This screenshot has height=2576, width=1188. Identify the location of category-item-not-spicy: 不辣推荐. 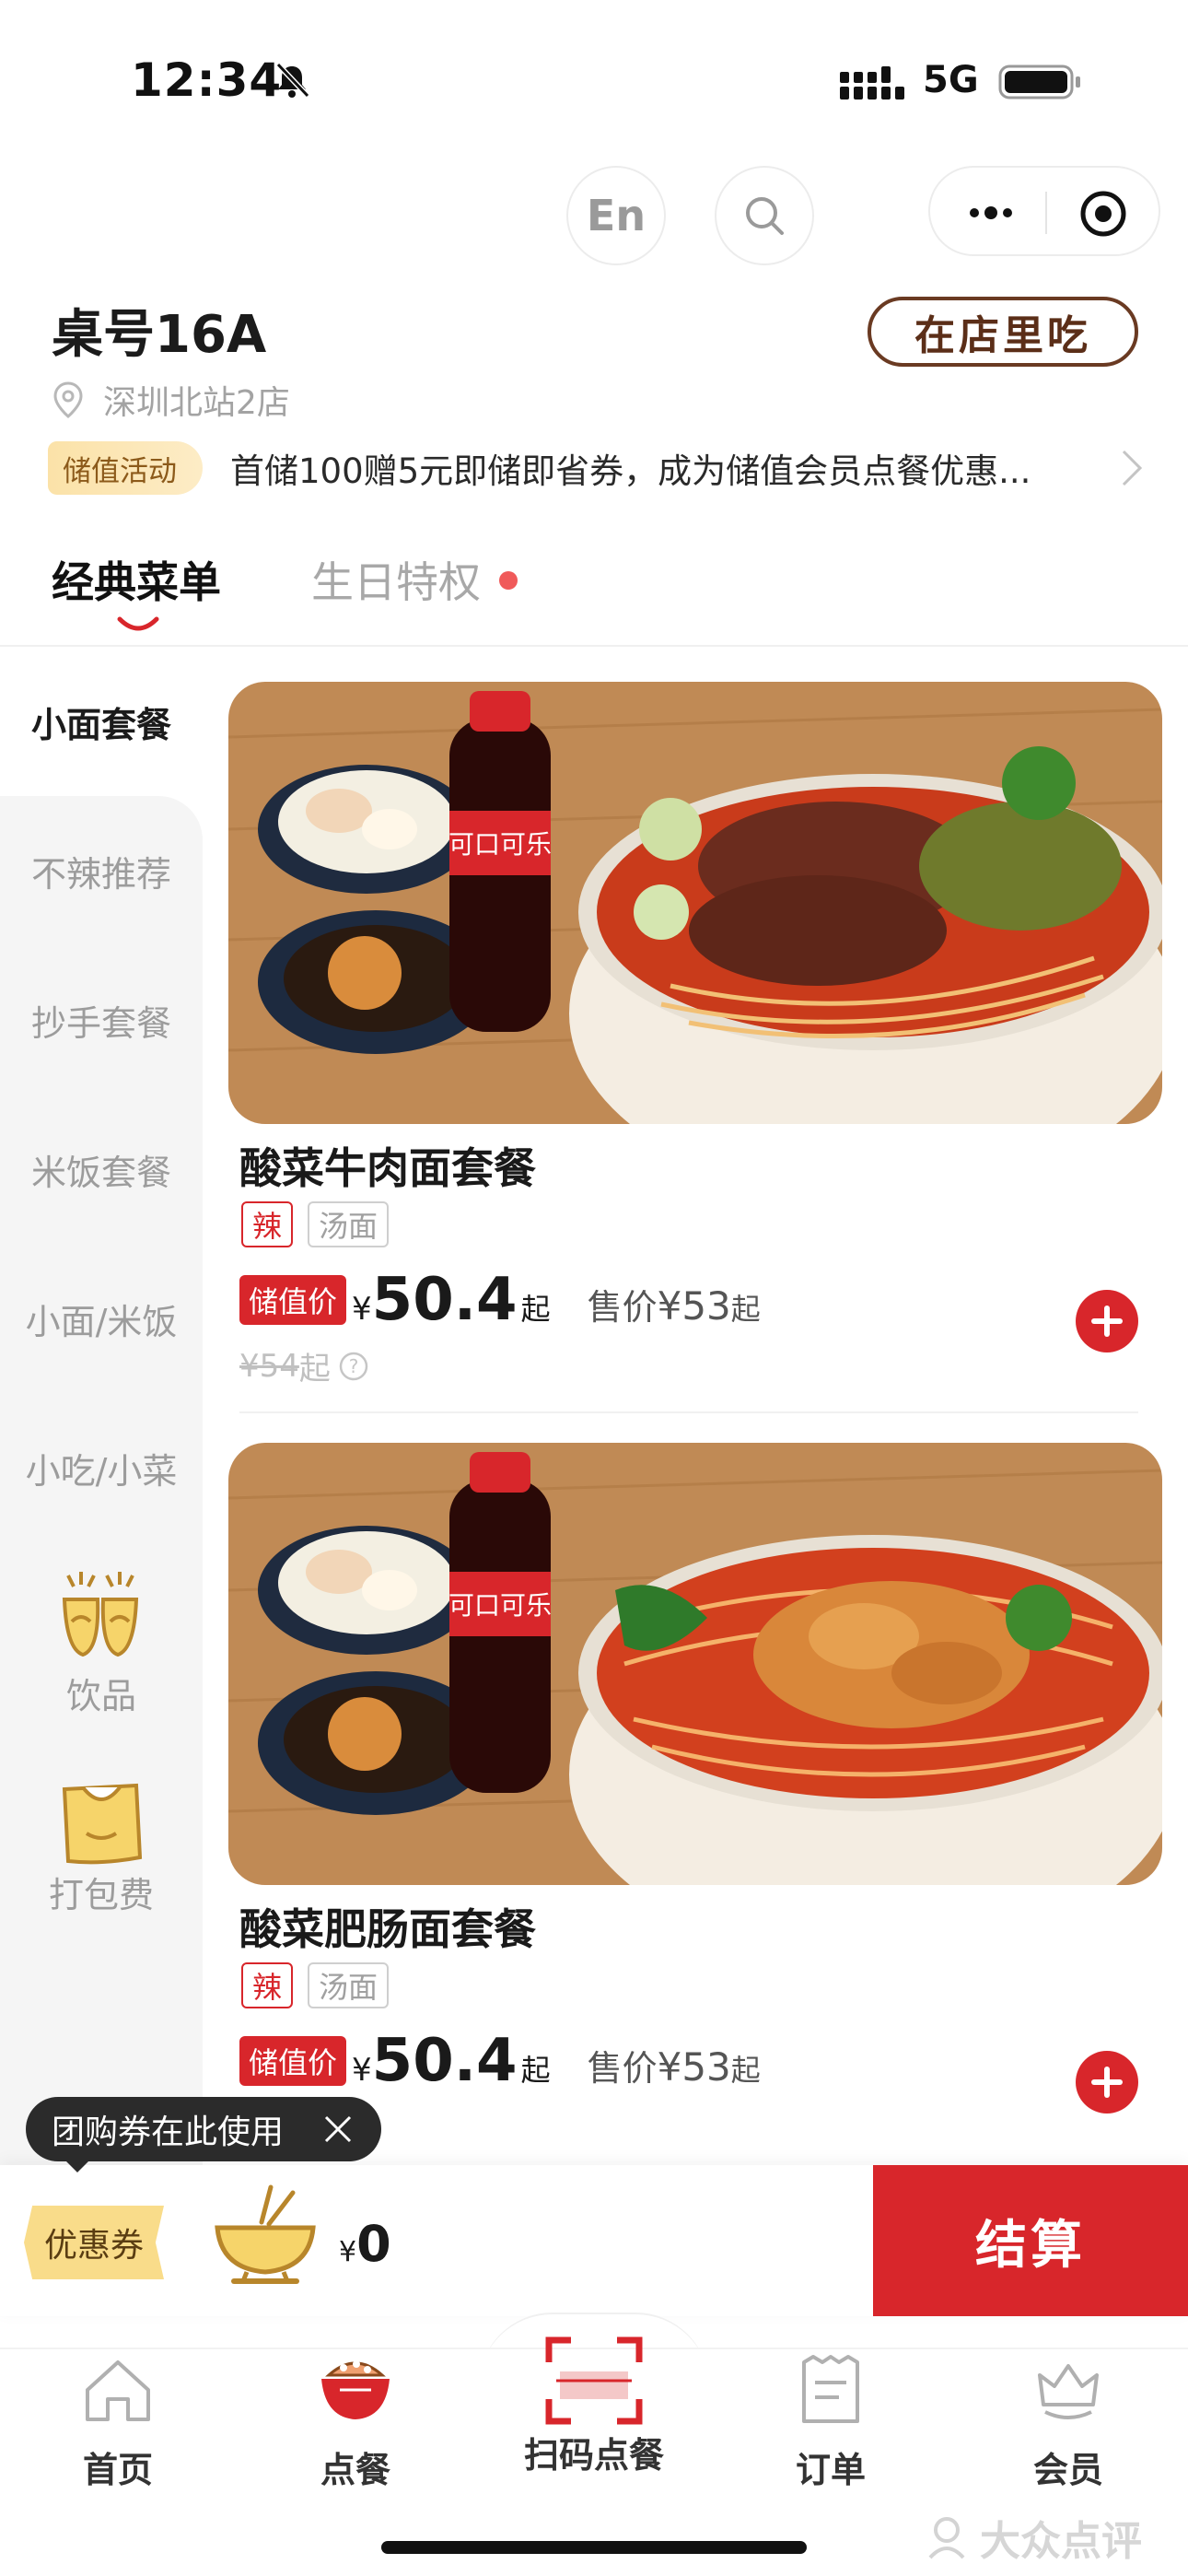
(101, 871).